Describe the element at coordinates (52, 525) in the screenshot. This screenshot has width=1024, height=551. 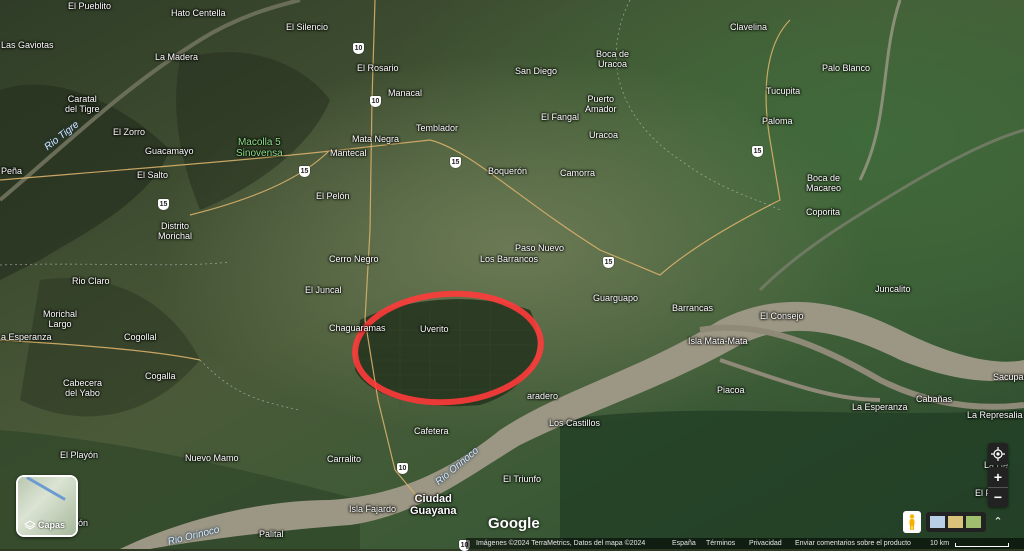
I see `layers-label: Capas` at that location.